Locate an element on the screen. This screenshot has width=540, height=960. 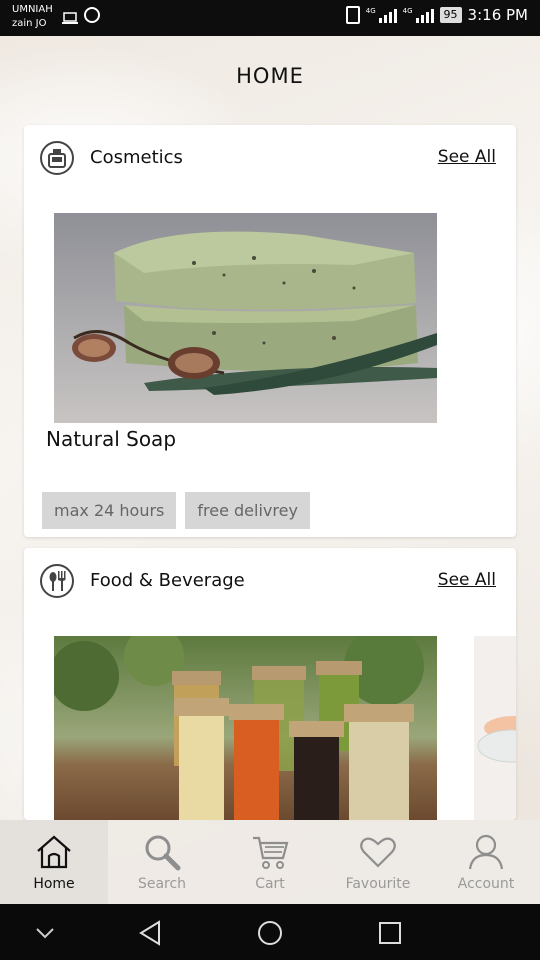
recents-icon is located at coordinates (390, 933).